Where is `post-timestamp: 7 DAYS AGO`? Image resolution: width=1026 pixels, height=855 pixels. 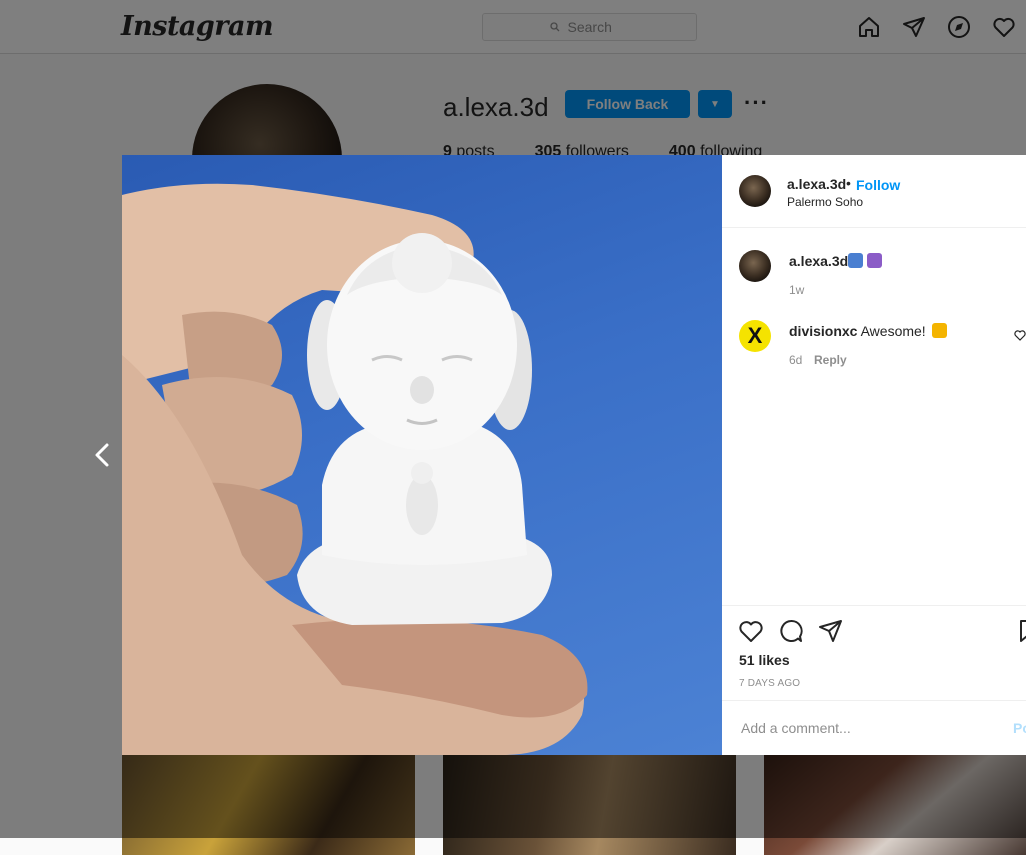 post-timestamp: 7 DAYS AGO is located at coordinates (769, 683).